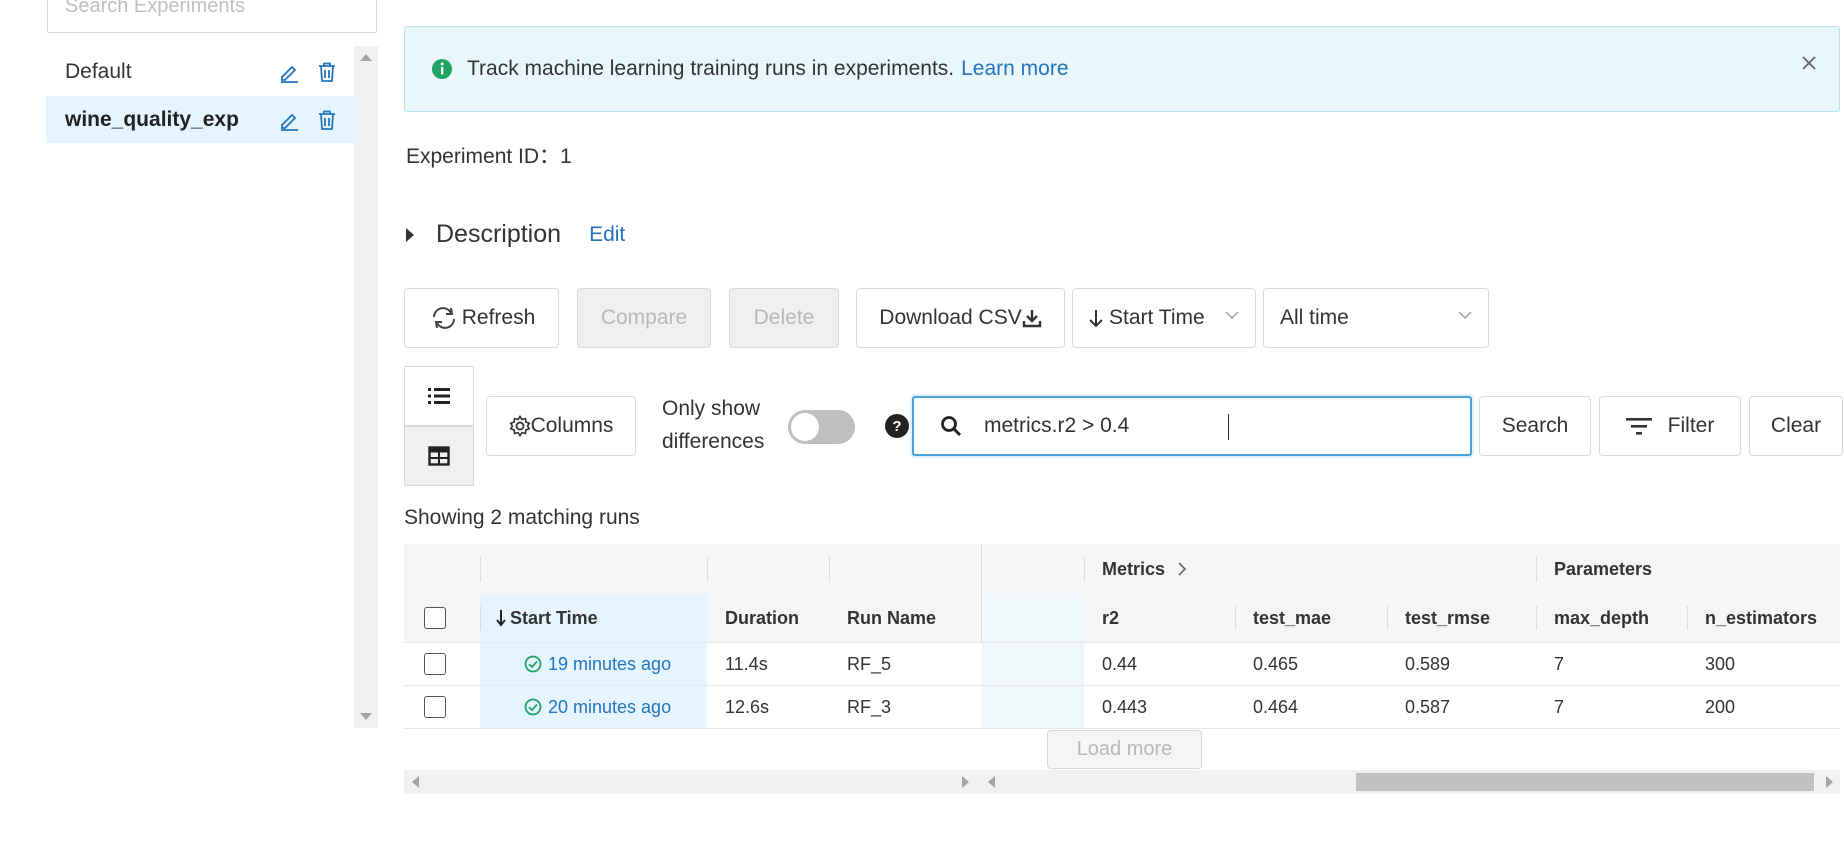 The image size is (1844, 854). What do you see at coordinates (1214, 426) in the screenshot?
I see `search-query-input` at bounding box center [1214, 426].